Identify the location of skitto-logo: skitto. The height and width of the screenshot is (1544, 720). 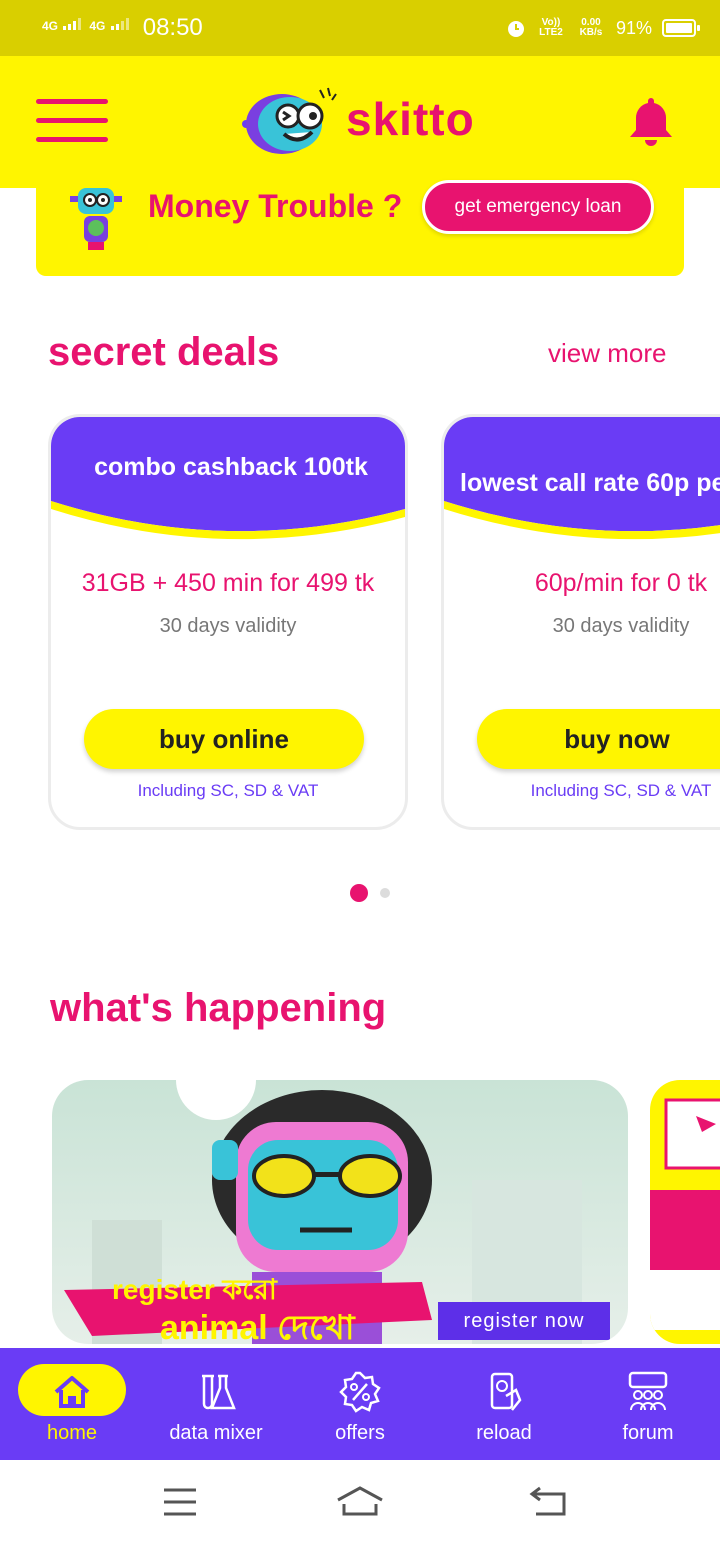
(365, 122).